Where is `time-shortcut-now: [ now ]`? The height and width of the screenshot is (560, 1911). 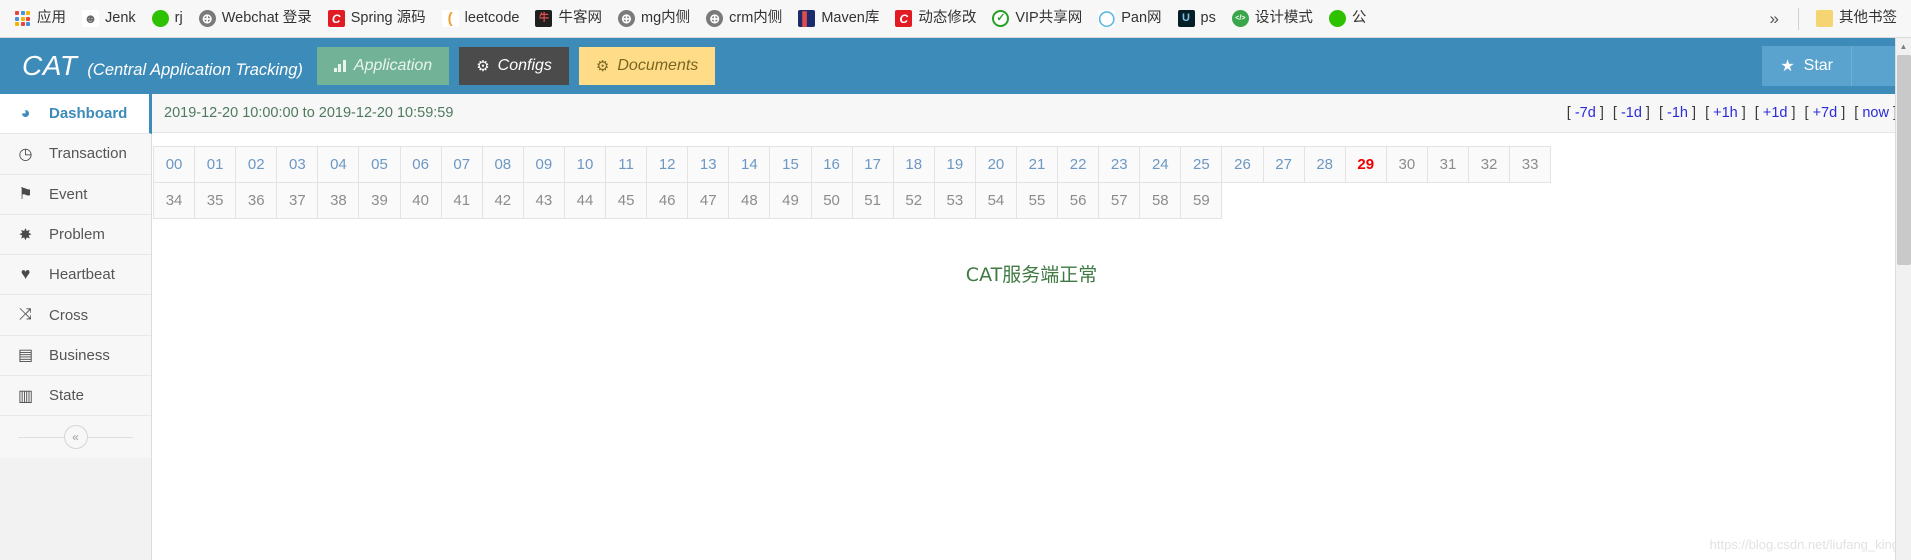 time-shortcut-now: [ now ] is located at coordinates (1875, 113).